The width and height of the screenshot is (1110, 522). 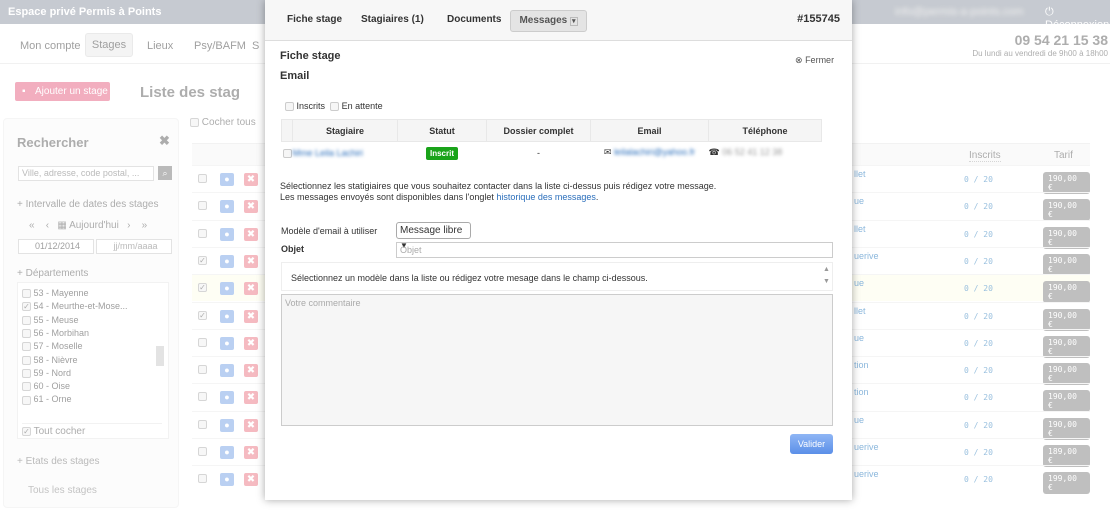 What do you see at coordinates (814, 60) in the screenshot?
I see `close-button: ⊗ Fermer` at bounding box center [814, 60].